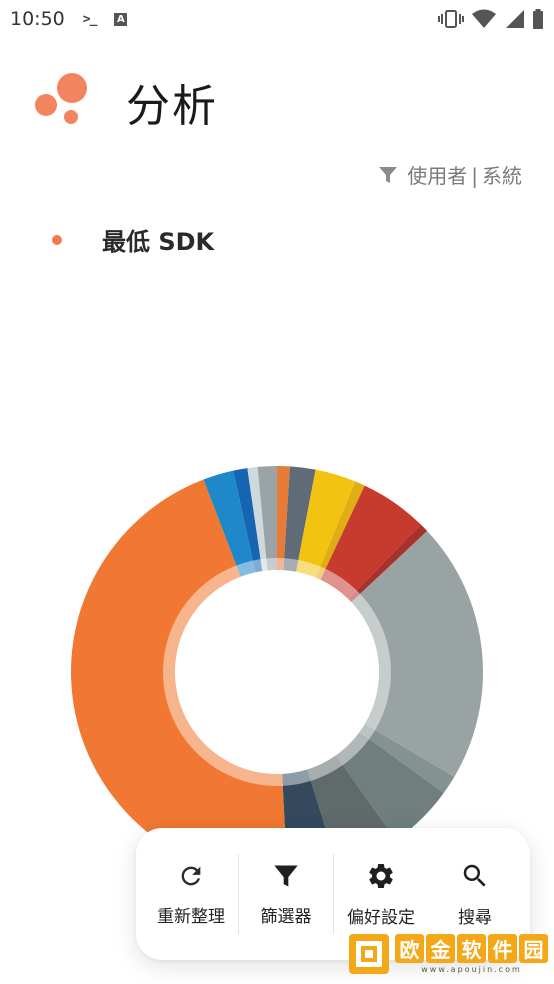  What do you see at coordinates (57, 239) in the screenshot?
I see `legend-dot` at bounding box center [57, 239].